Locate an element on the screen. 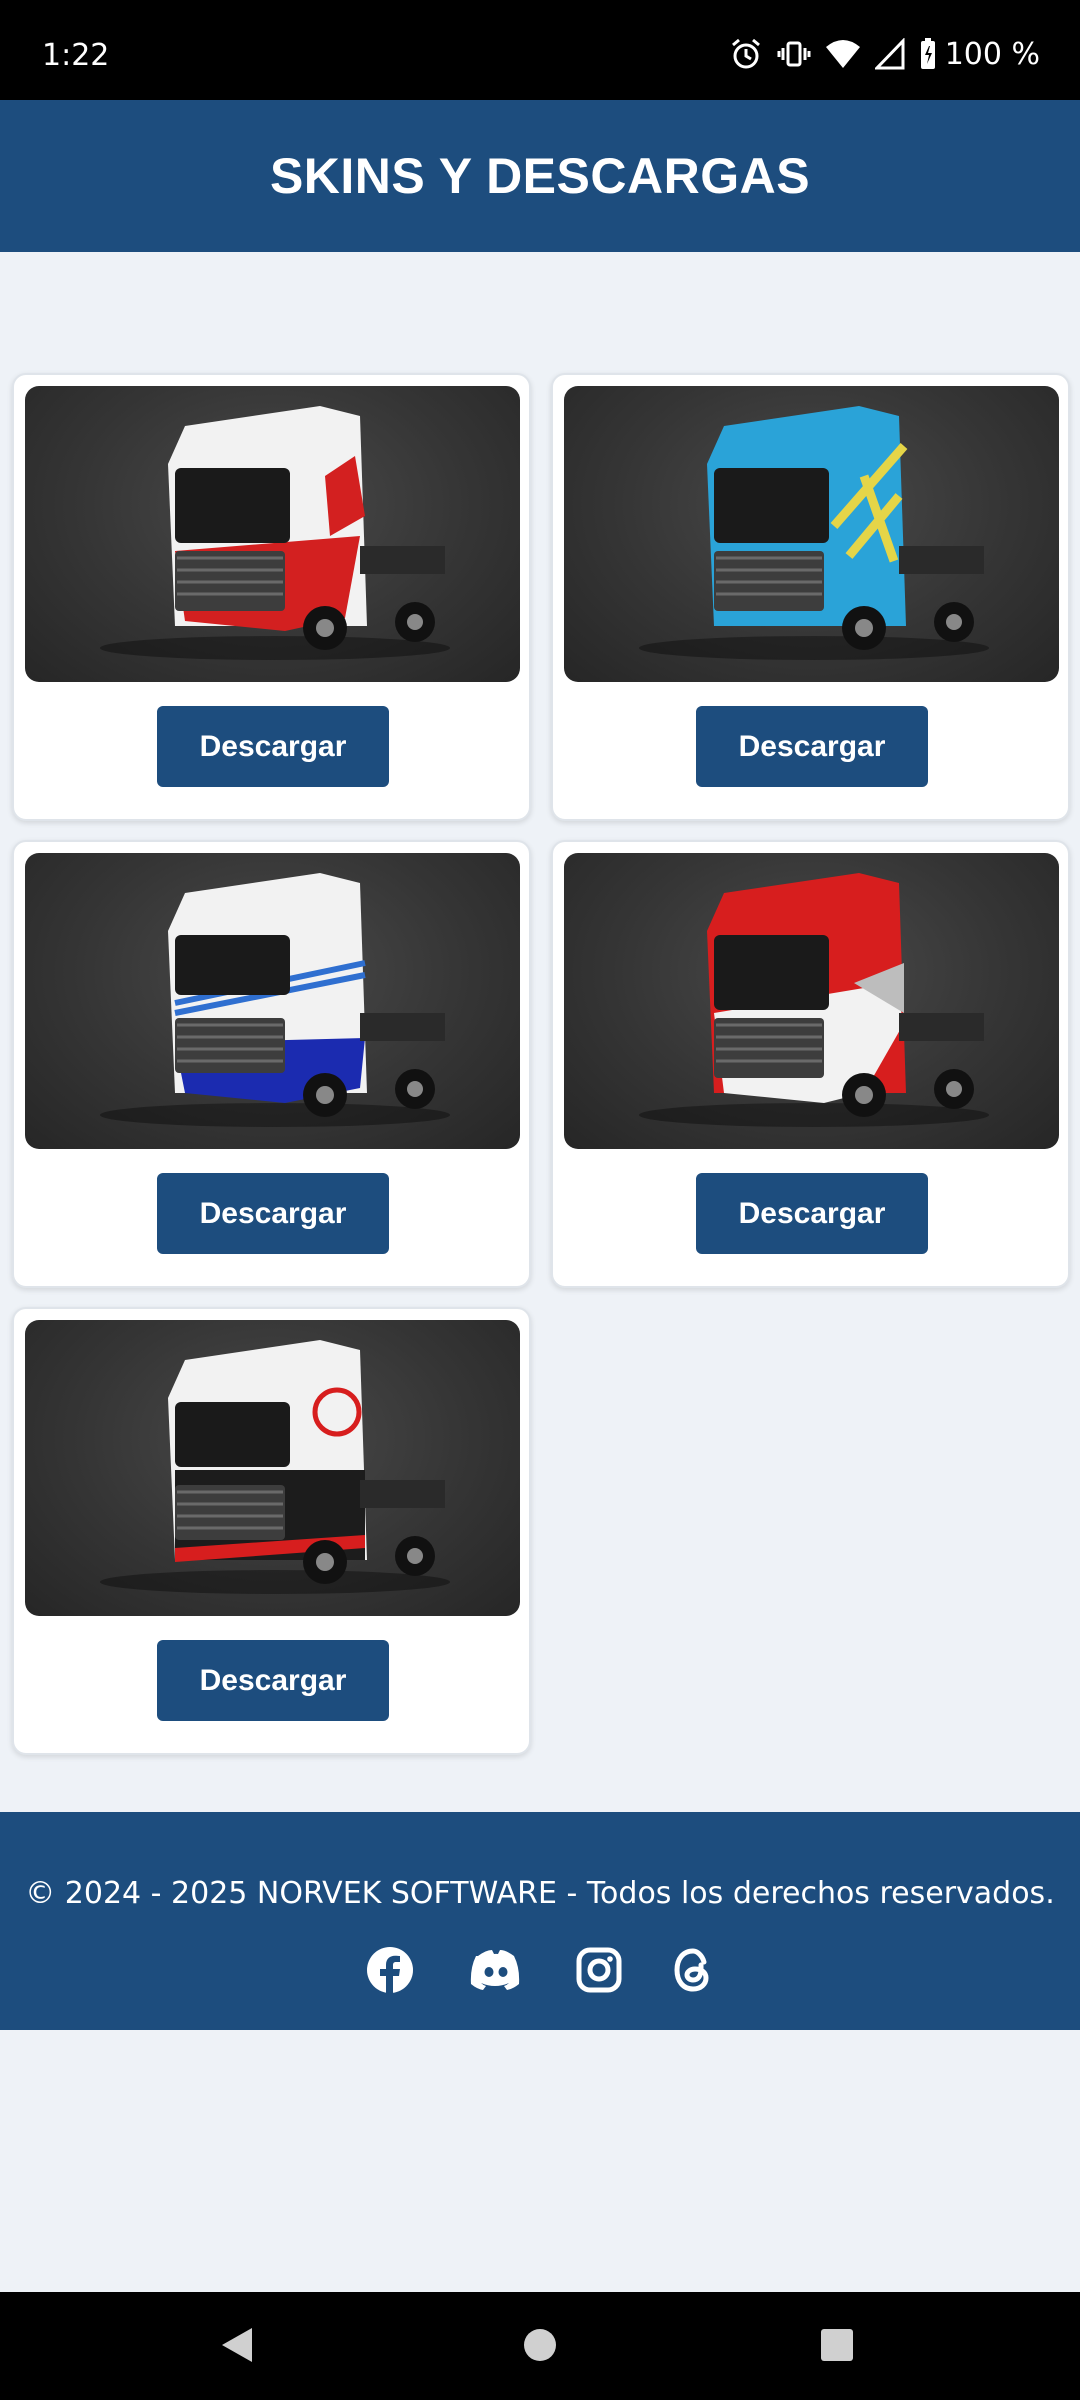  threads-icon is located at coordinates (694, 1970).